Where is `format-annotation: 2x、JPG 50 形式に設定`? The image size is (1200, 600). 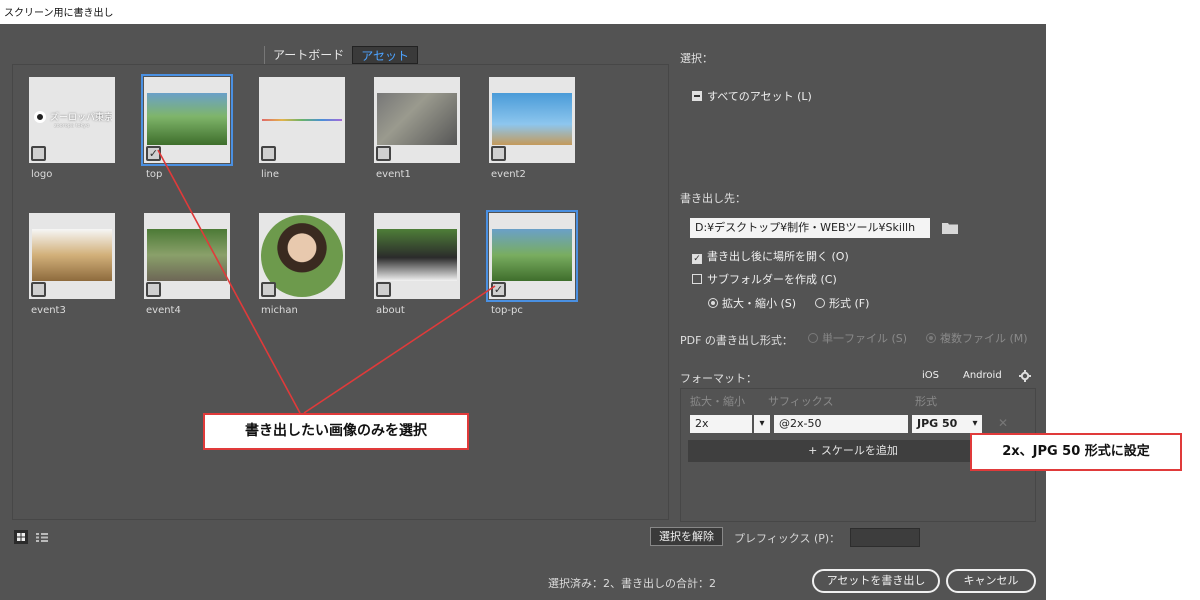
format-annotation: 2x、JPG 50 形式に設定 is located at coordinates (1076, 452).